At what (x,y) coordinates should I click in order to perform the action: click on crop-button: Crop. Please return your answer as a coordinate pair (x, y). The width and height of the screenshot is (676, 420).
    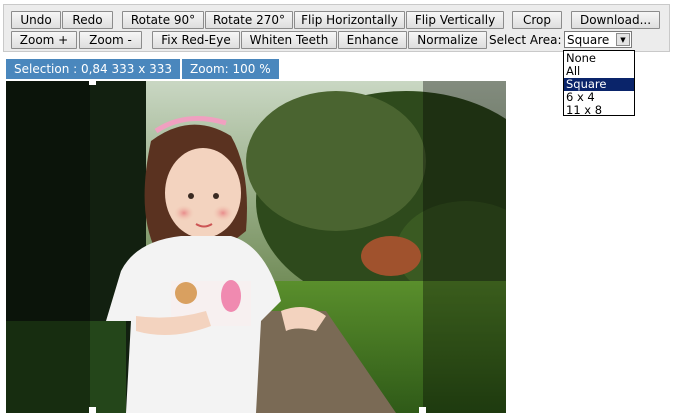
    Looking at the image, I should click on (537, 20).